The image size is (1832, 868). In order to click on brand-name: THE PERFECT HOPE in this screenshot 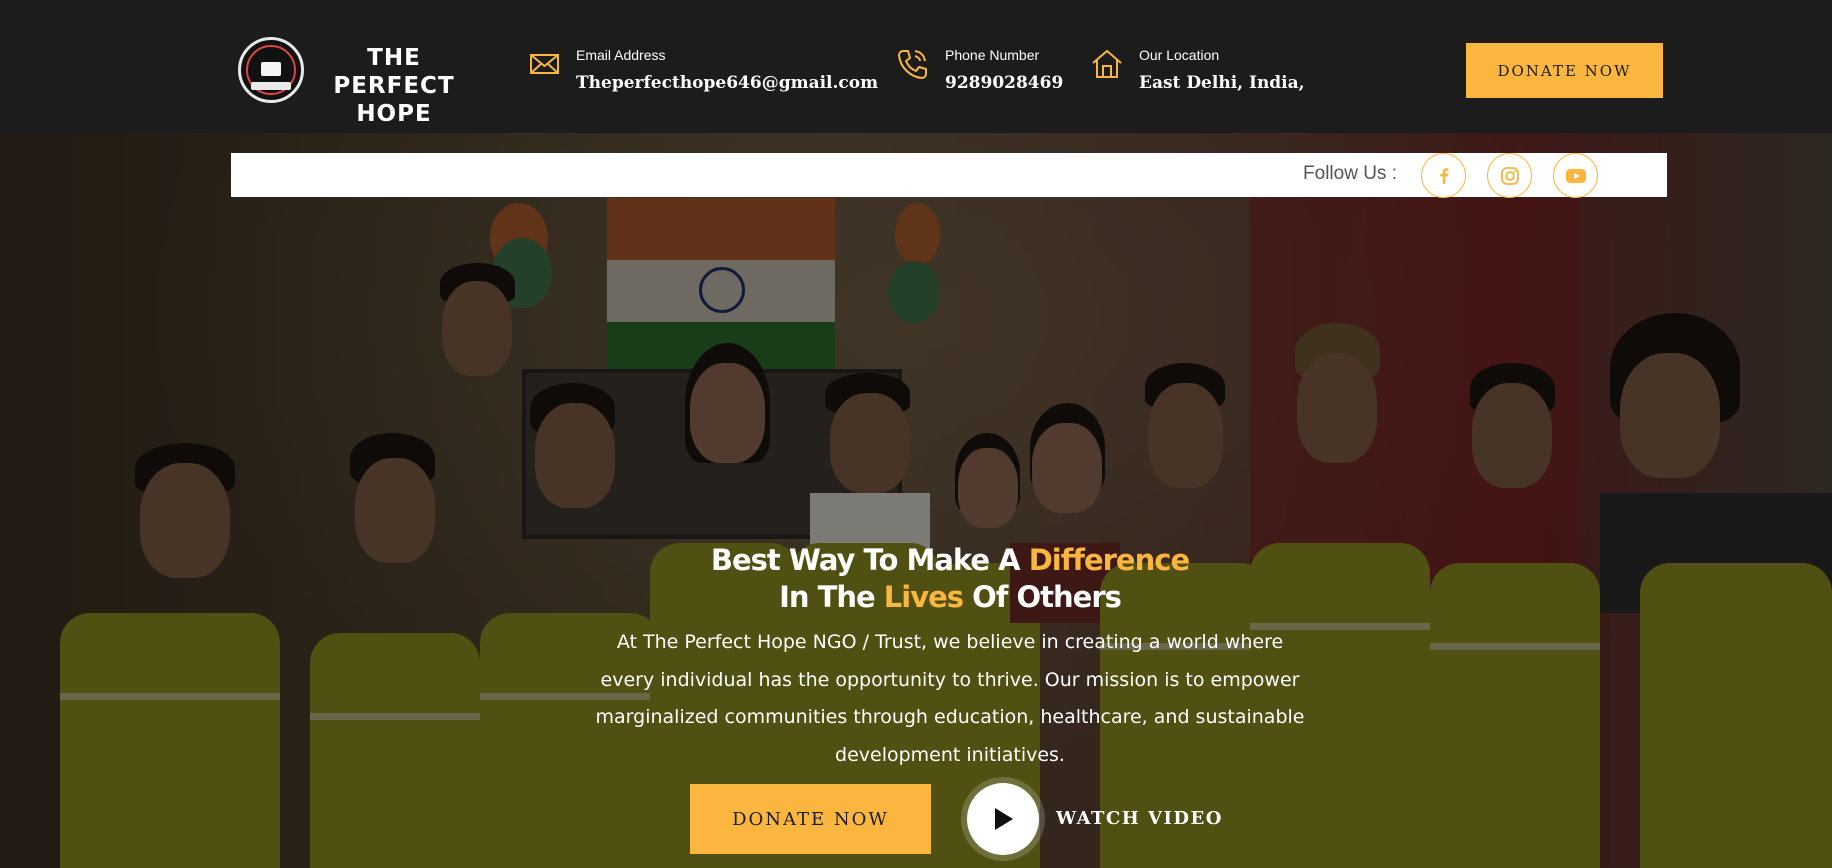, I will do `click(394, 86)`.